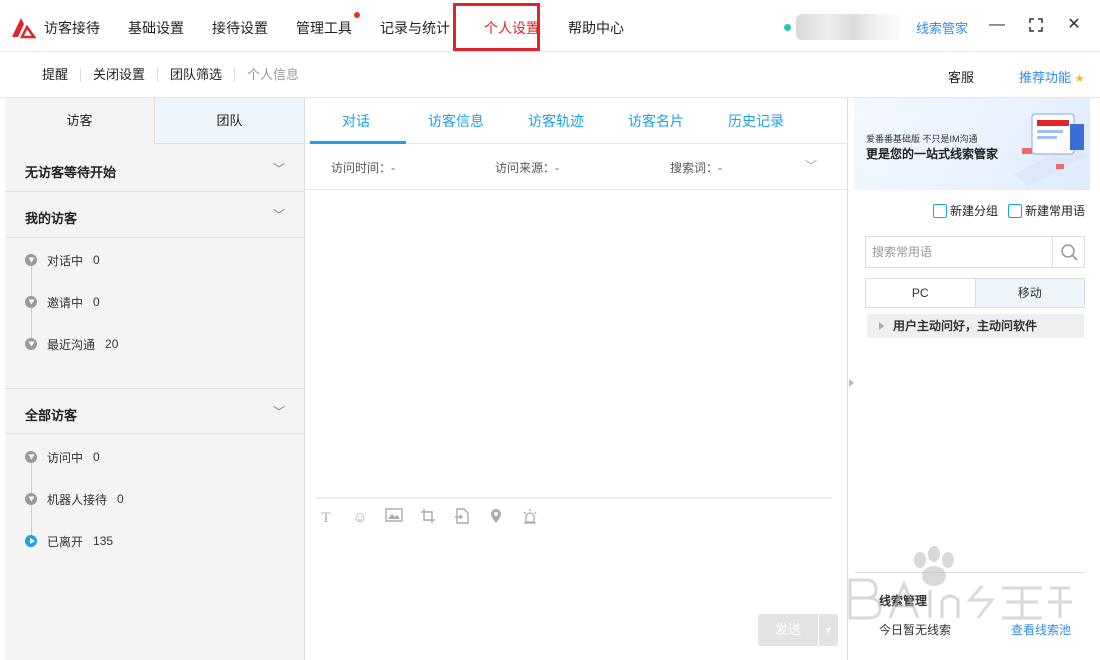 The image size is (1100, 660). I want to click on nav-management-tools: 管理工具, so click(331, 26).